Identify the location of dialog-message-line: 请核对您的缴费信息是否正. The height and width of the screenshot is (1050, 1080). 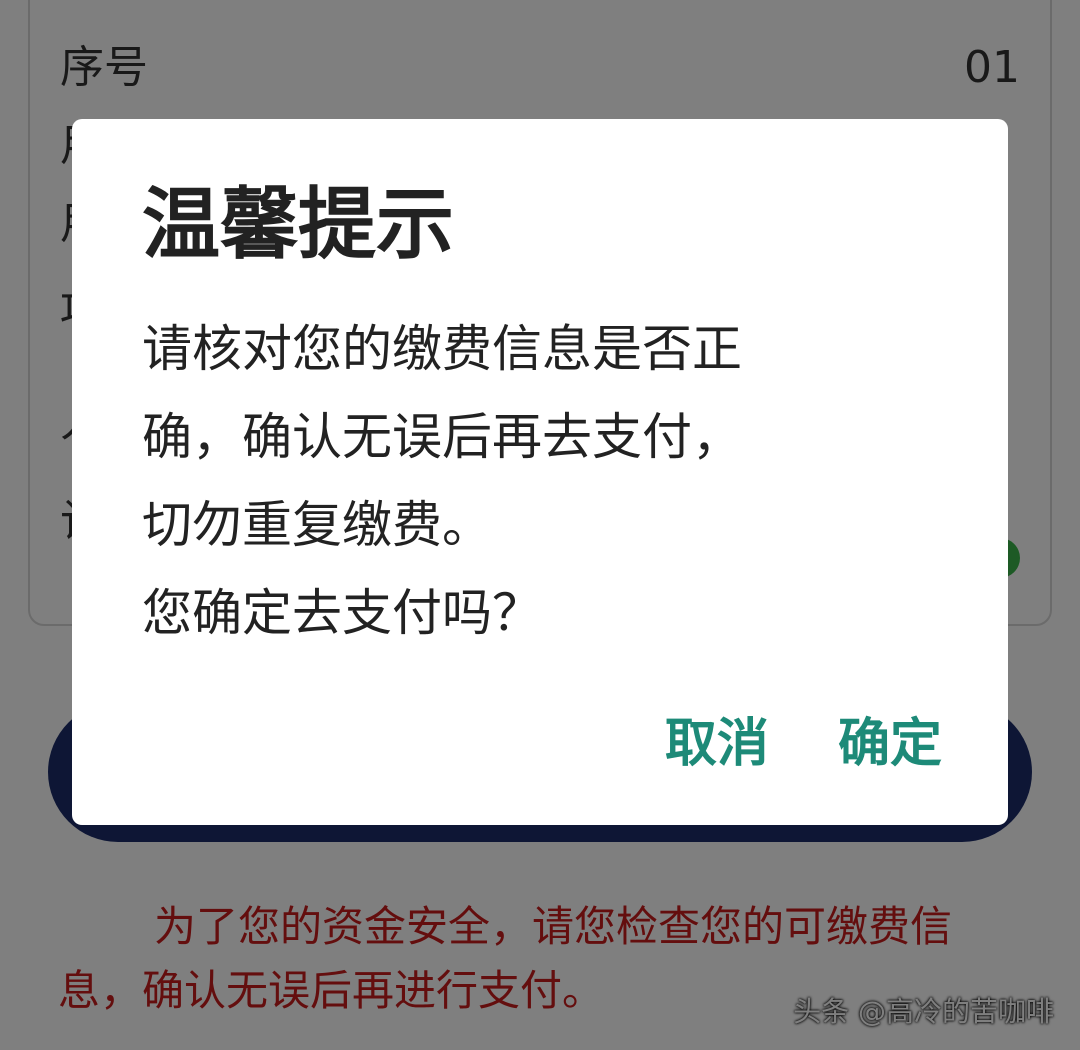
(442, 349).